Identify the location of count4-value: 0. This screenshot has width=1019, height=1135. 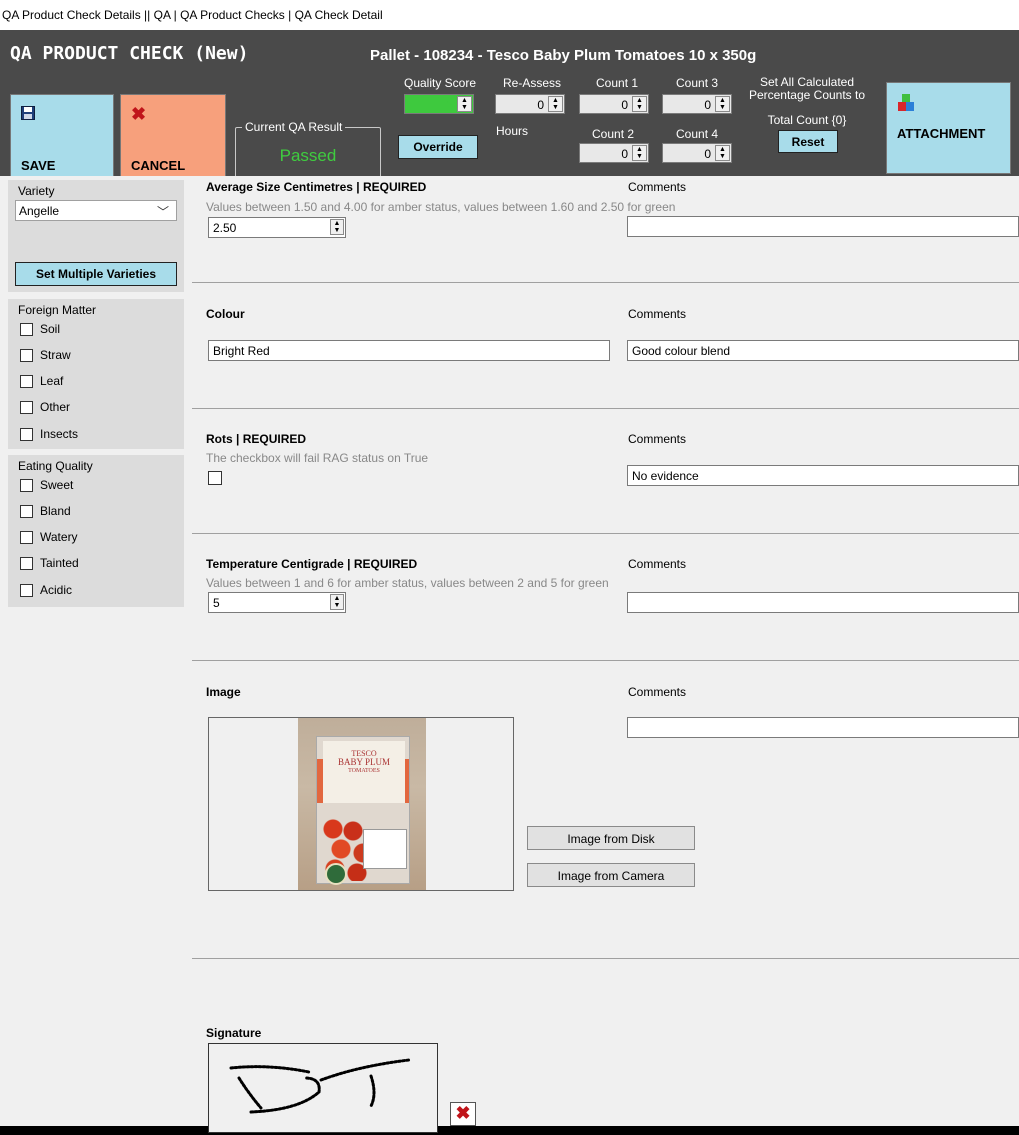
(707, 154).